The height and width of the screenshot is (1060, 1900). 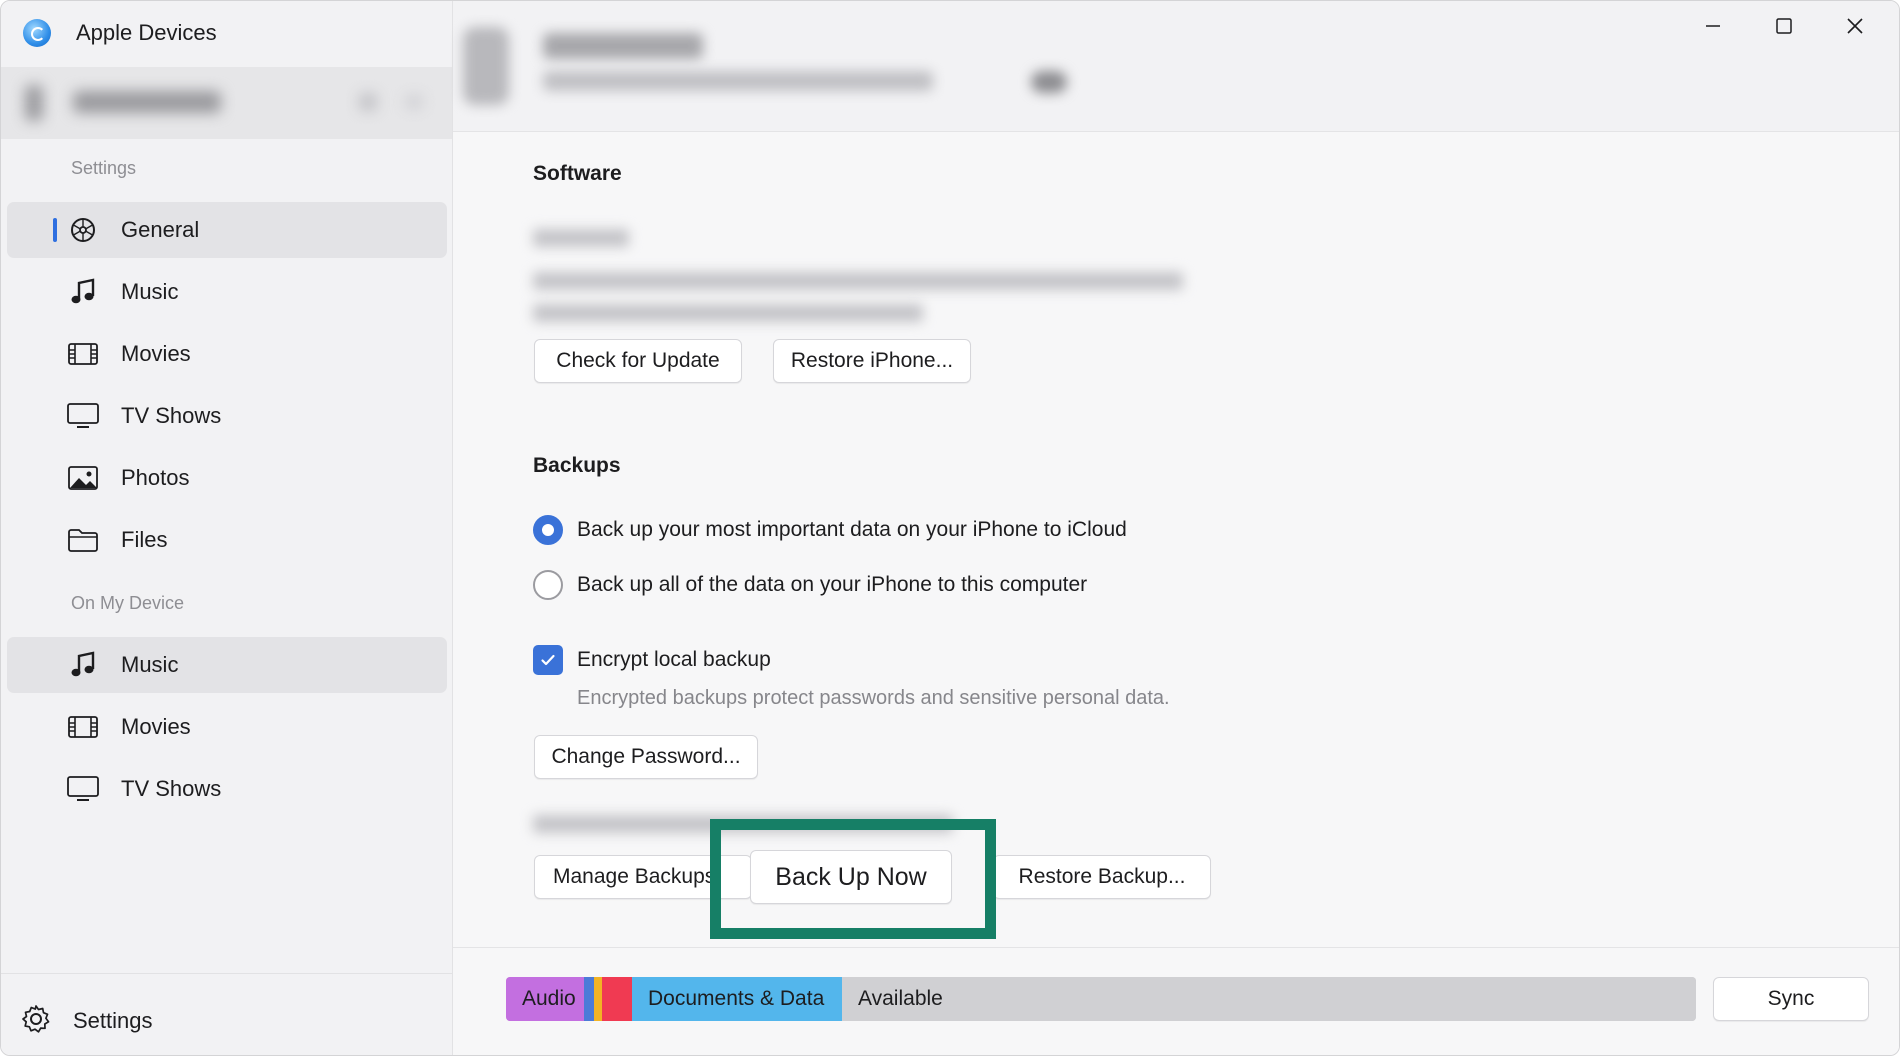 I want to click on sidebar-item-photos: Photos, so click(x=227, y=478).